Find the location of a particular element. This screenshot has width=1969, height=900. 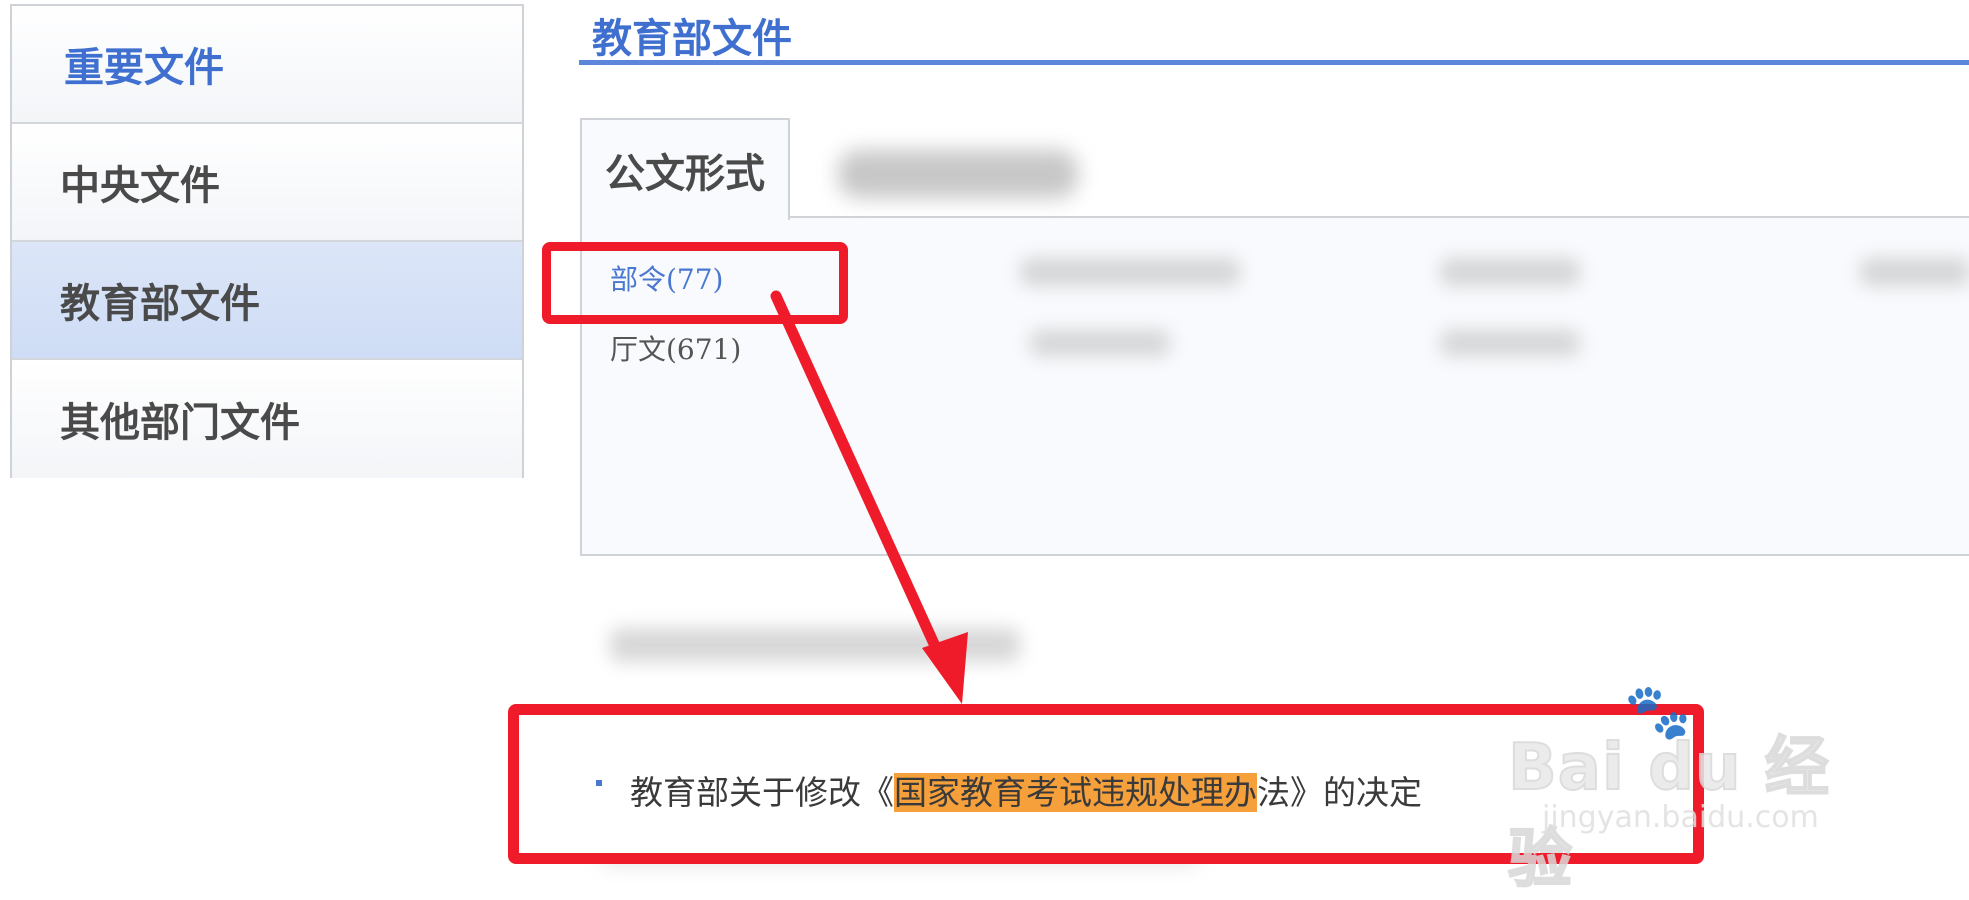

sidebar-item-label: 中央文件 is located at coordinates (140, 186).